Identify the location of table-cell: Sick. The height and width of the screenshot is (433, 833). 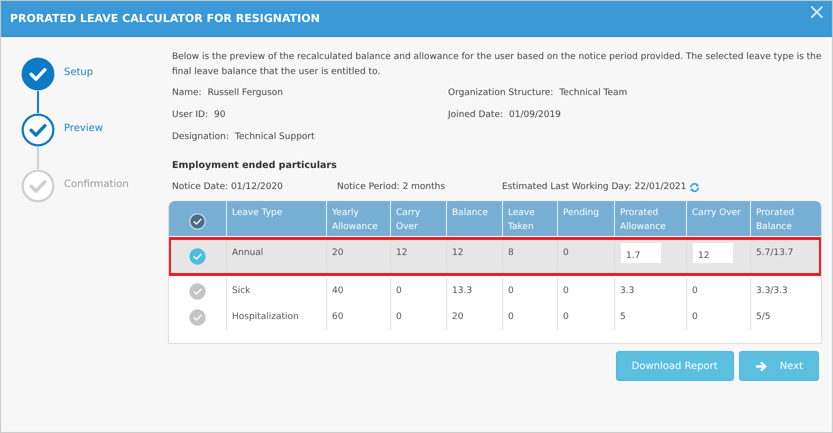
(241, 291).